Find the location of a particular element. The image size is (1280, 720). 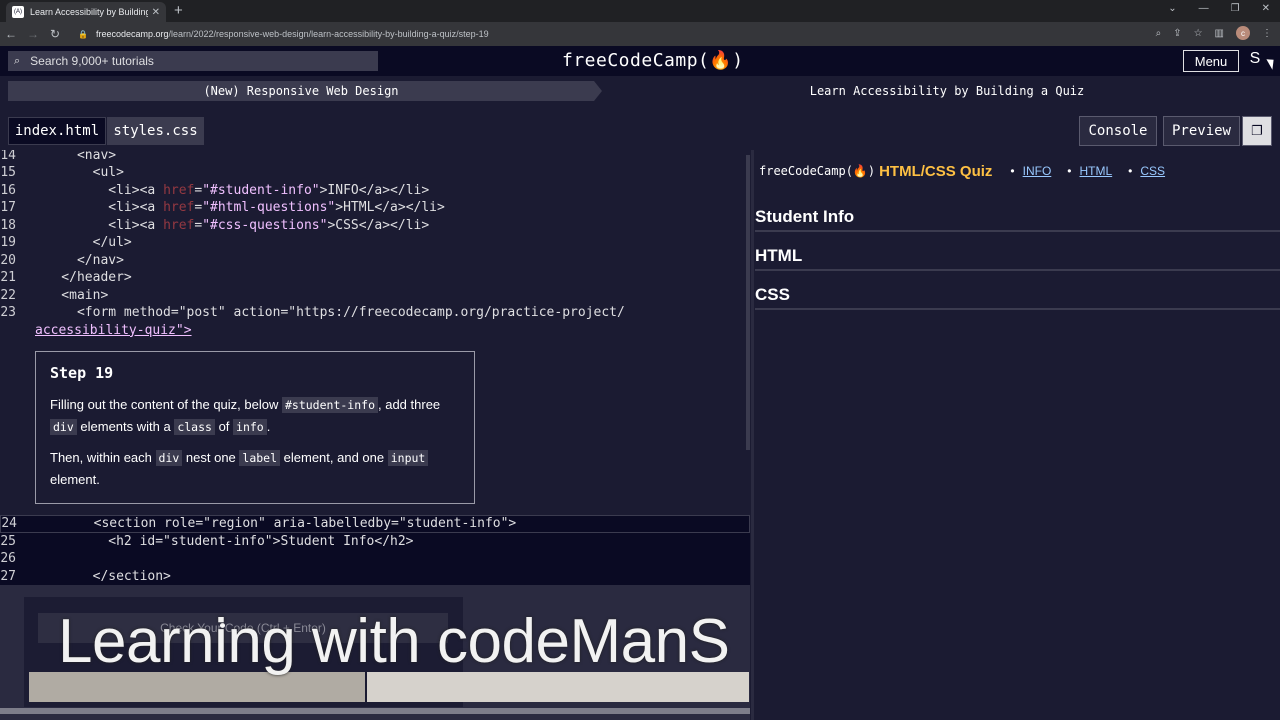

code-line: 14 <nav> is located at coordinates (58, 157).